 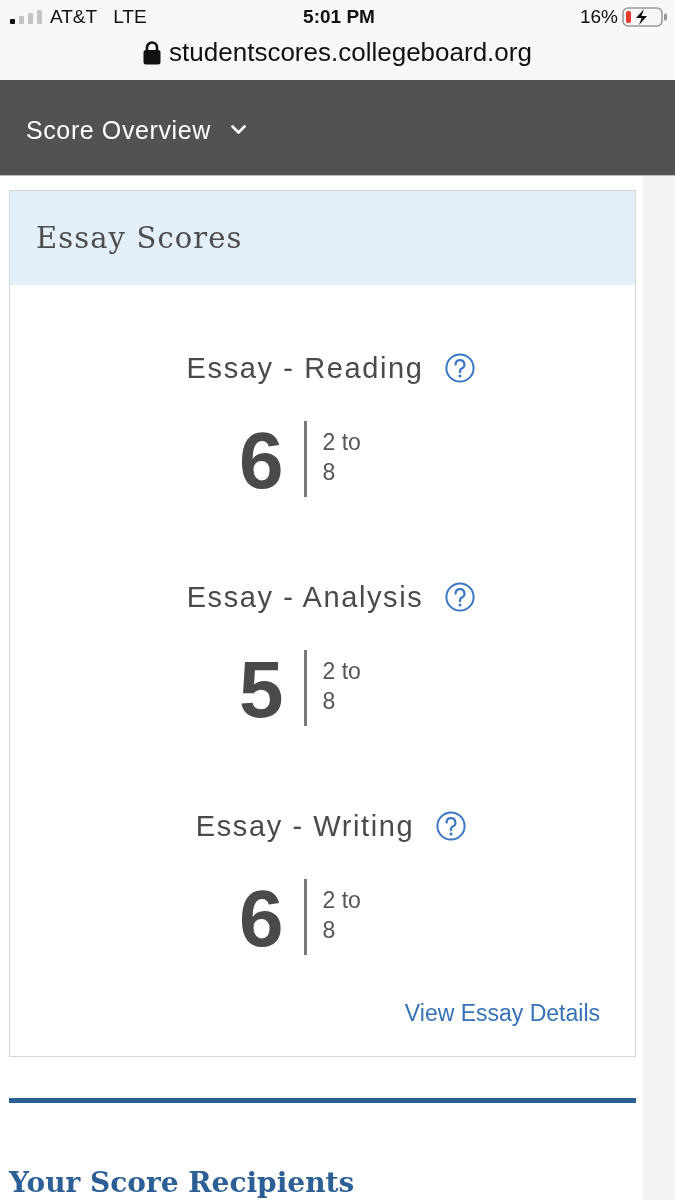 What do you see at coordinates (238, 129) in the screenshot?
I see `chevron-down-icon` at bounding box center [238, 129].